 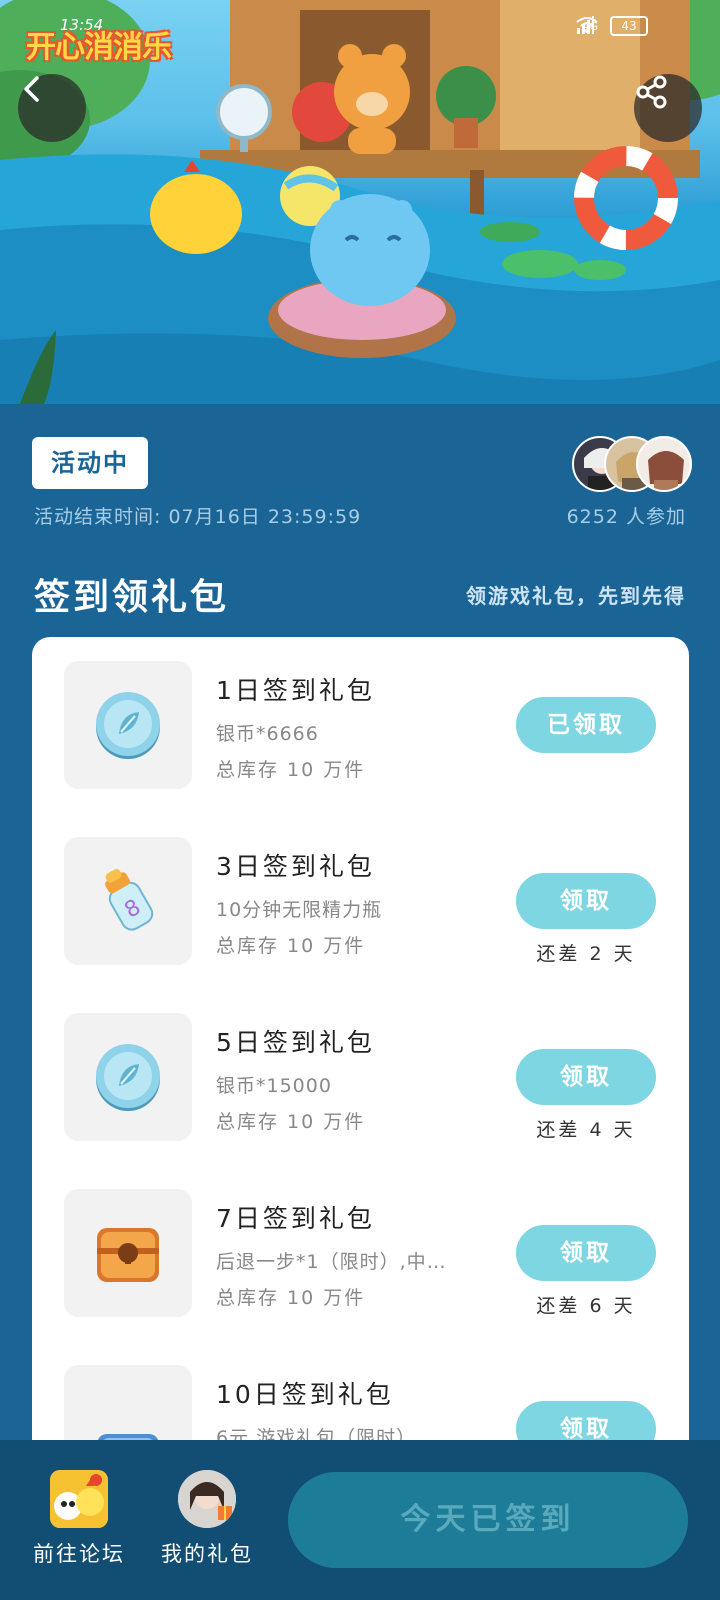 What do you see at coordinates (52, 108) in the screenshot?
I see `back-button` at bounding box center [52, 108].